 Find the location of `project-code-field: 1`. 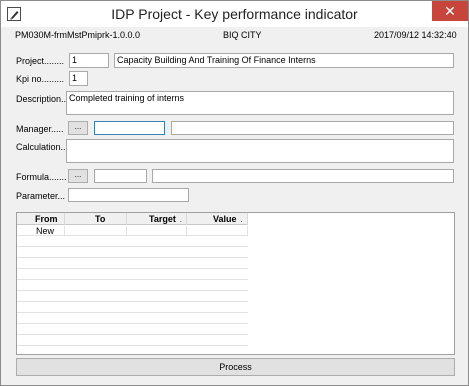

project-code-field: 1 is located at coordinates (89, 60).